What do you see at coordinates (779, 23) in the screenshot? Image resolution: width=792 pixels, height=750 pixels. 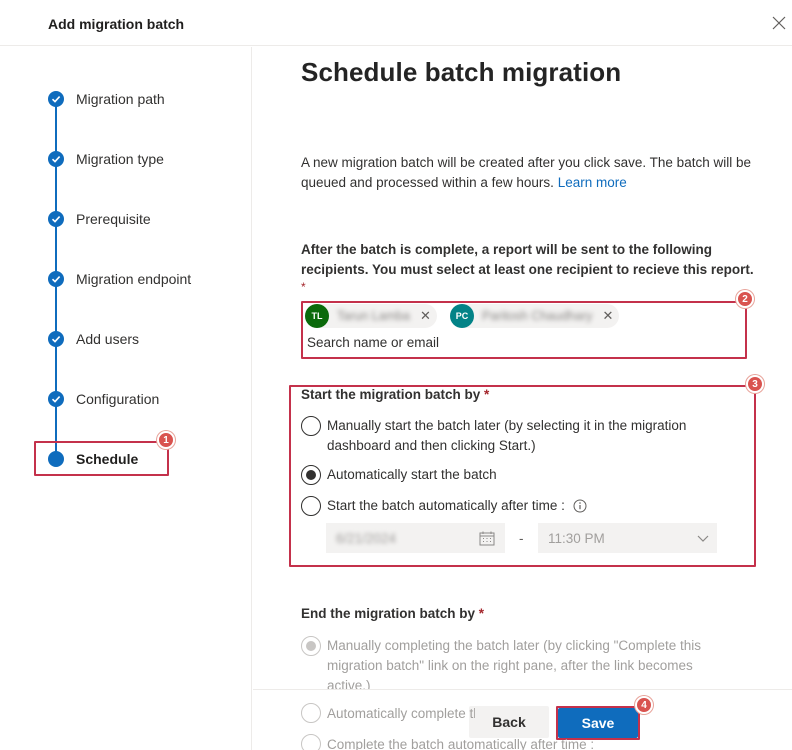 I see `close-icon` at bounding box center [779, 23].